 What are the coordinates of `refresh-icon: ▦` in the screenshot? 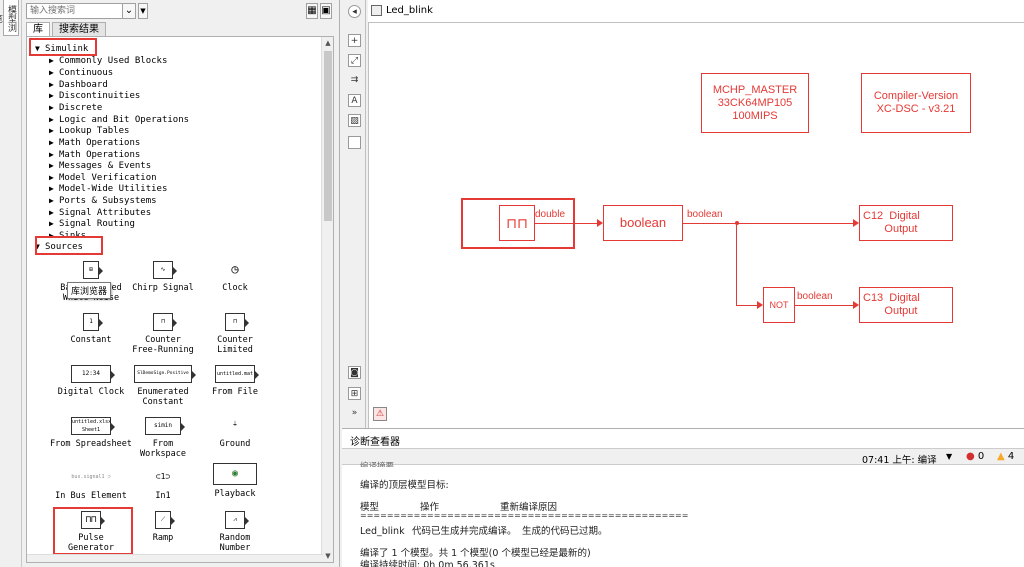 It's located at (312, 11).